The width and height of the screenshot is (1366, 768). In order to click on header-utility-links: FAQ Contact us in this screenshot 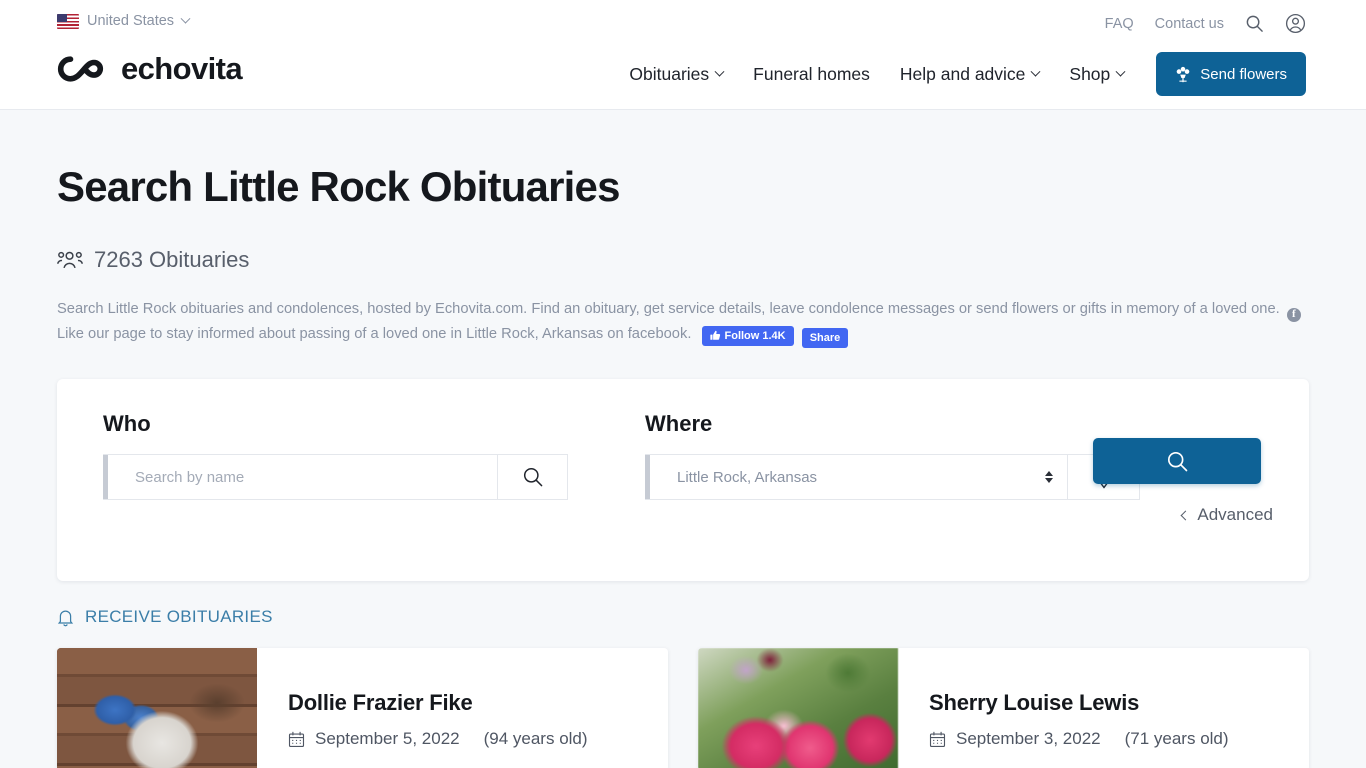, I will do `click(1205, 23)`.